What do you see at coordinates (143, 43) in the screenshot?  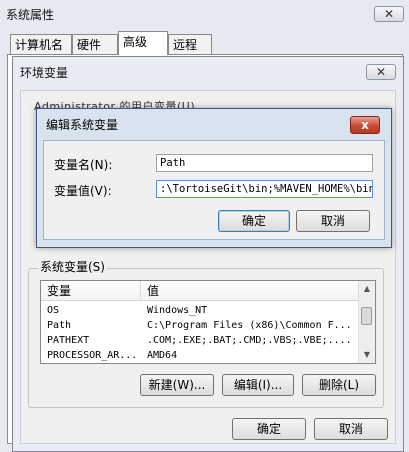 I see `tab-advanced: 高级` at bounding box center [143, 43].